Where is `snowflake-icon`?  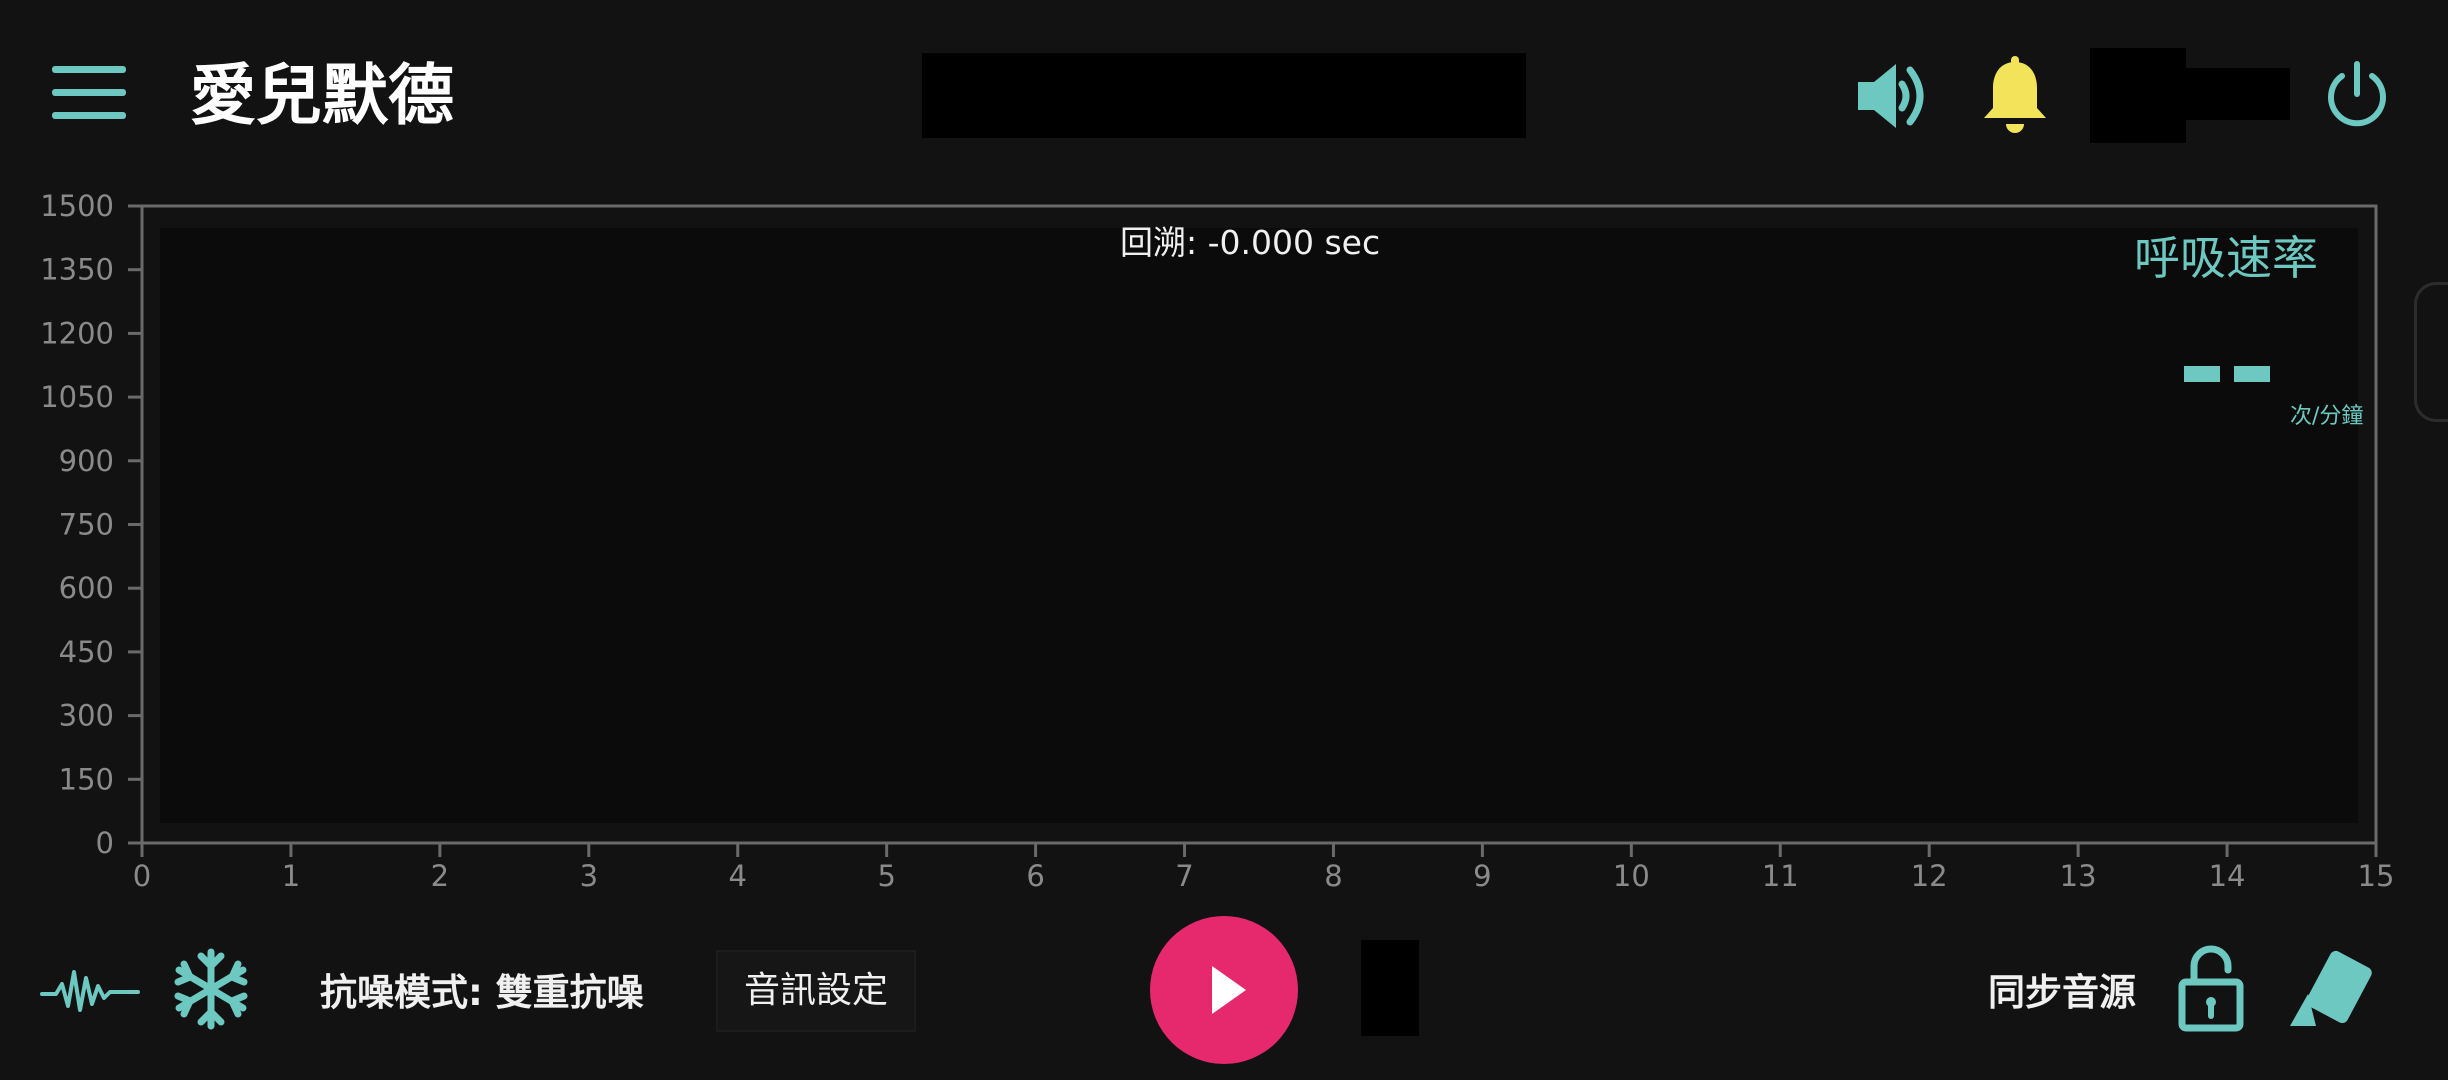
snowflake-icon is located at coordinates (211, 989).